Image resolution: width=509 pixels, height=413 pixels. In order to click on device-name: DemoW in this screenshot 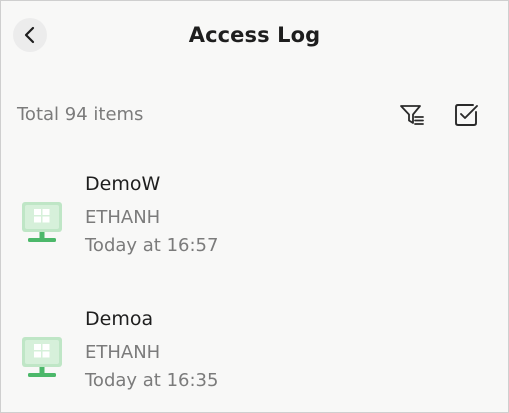, I will do `click(123, 184)`.